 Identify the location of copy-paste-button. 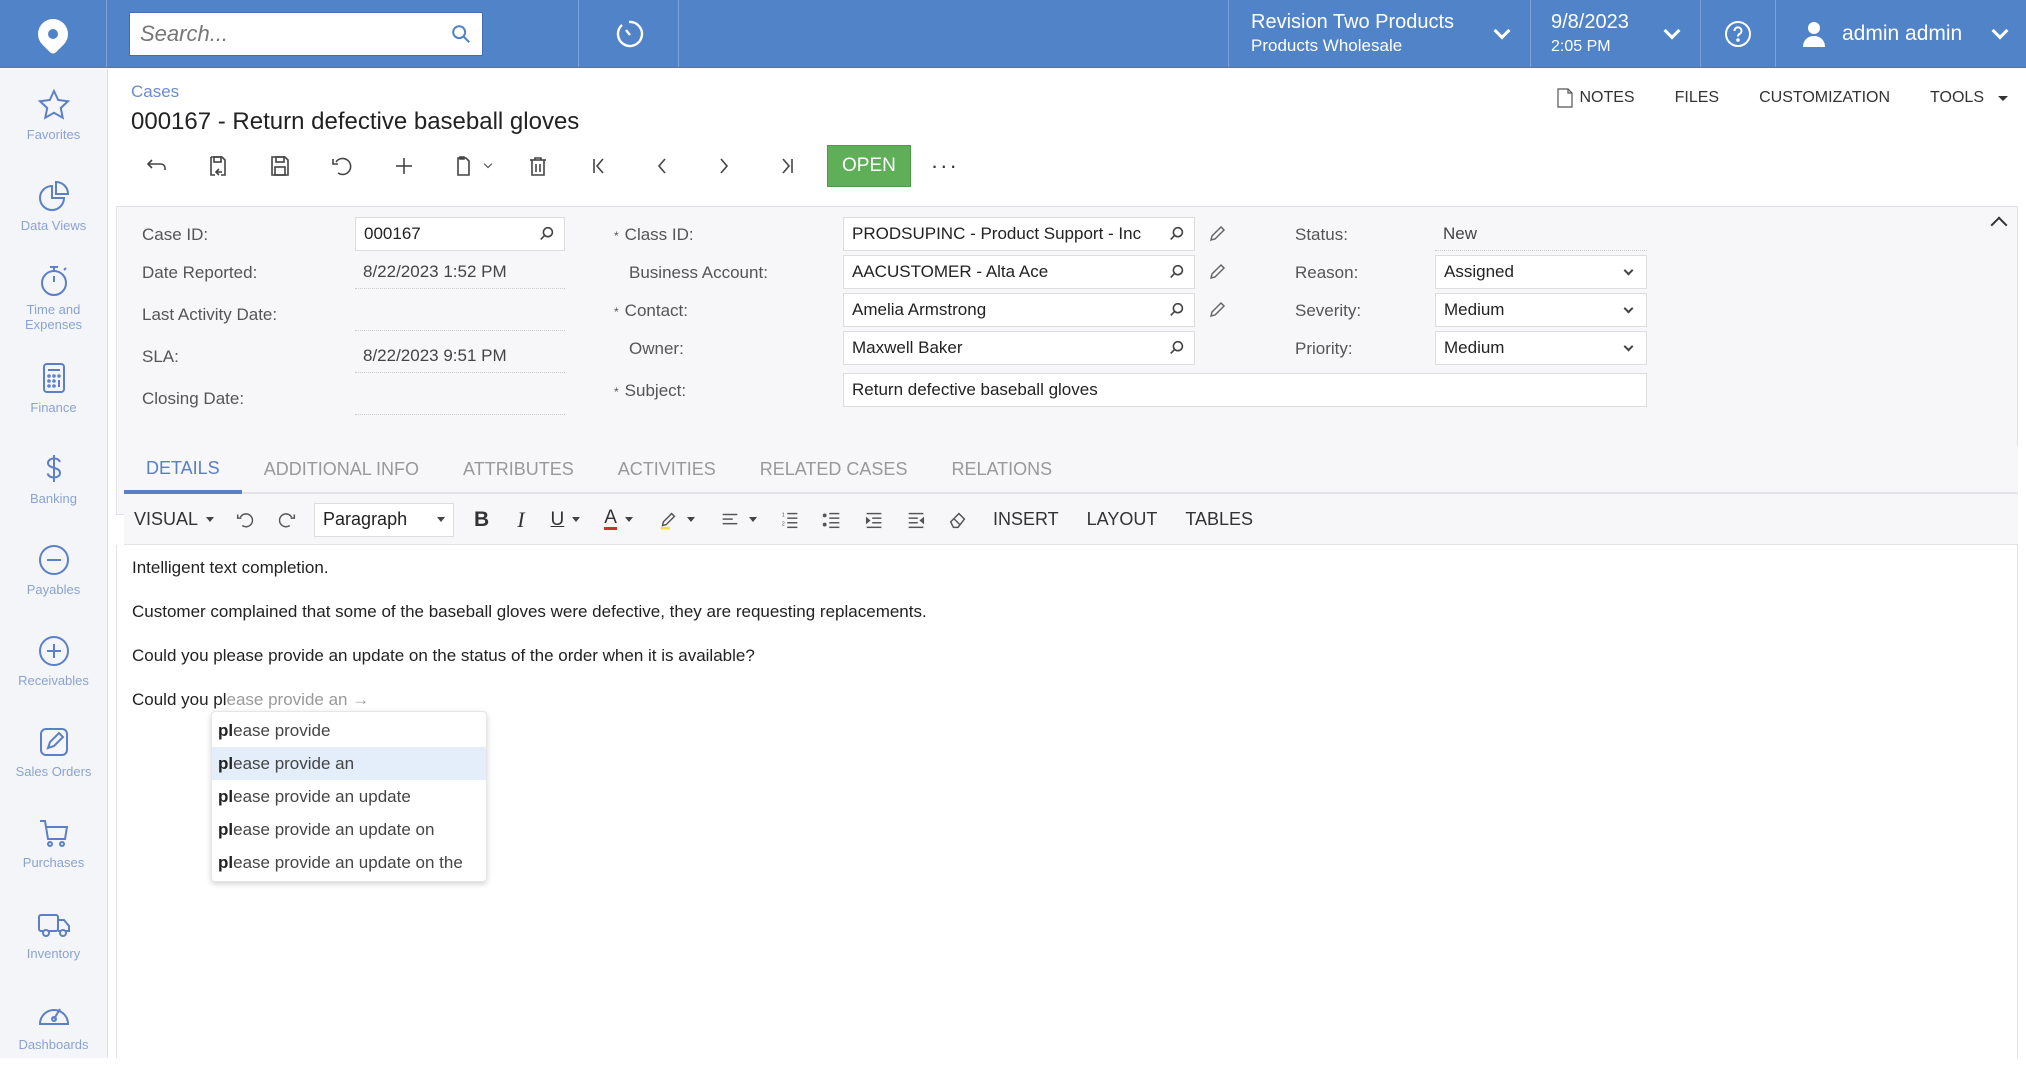
(471, 166).